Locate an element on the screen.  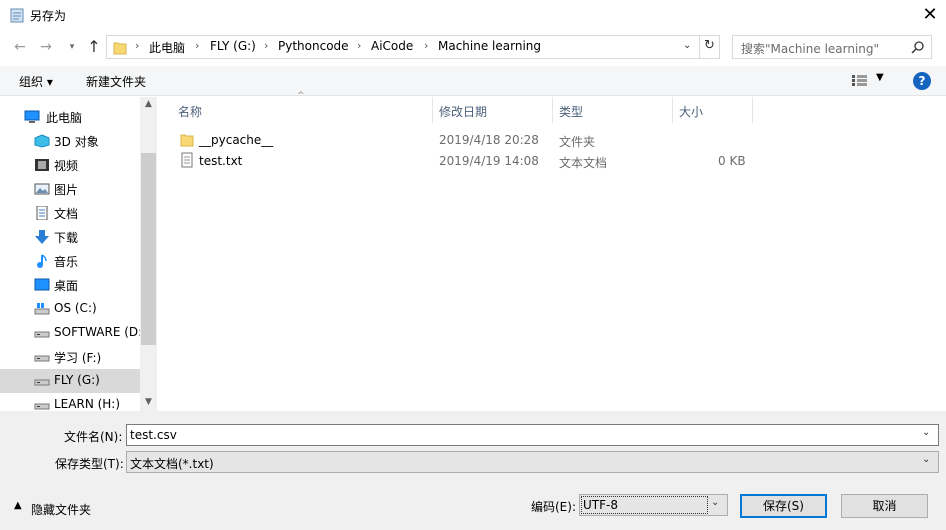
sidebar-item-label: LEARN (H:) is located at coordinates (87, 404).